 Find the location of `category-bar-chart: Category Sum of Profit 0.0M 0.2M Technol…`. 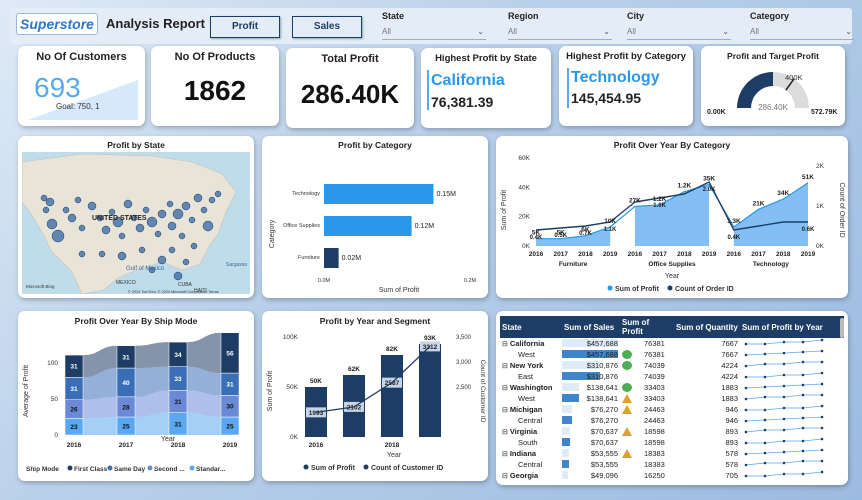

category-bar-chart: Category Sum of Profit 0.0M 0.2M Technol… is located at coordinates (375, 223).